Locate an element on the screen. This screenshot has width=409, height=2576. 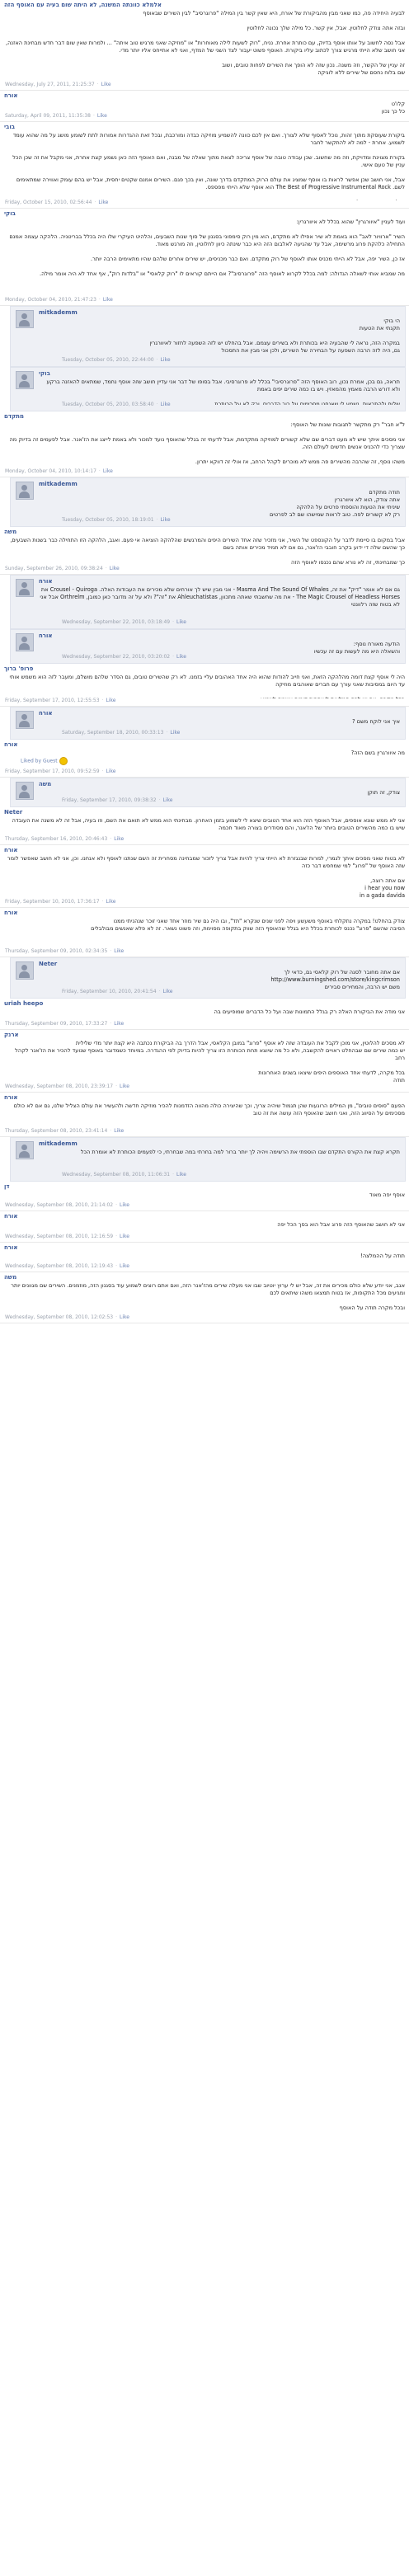
comment-meta: Saturday, April 09, 2011, 11:35:38 · Like is located at coordinates (56, 116).